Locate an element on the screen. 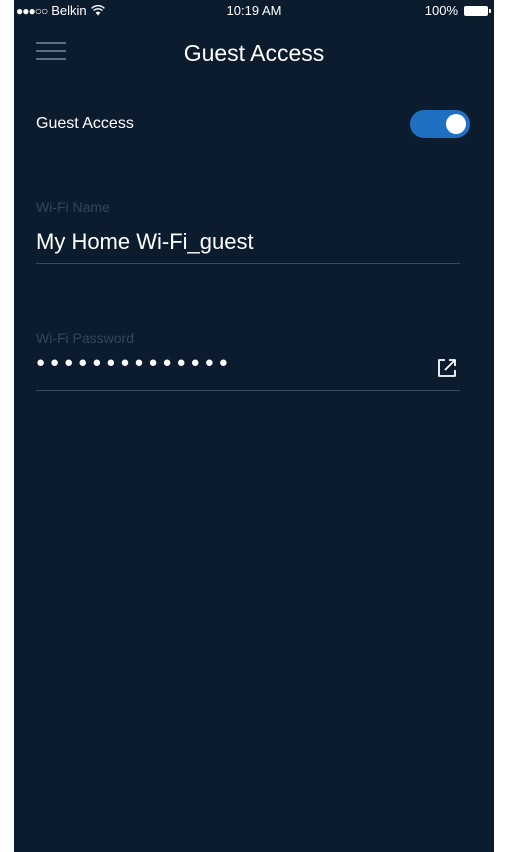 The image size is (508, 852). status-bar: ●●●○○ Belkin 10:19 AM 100% is located at coordinates (254, 11).